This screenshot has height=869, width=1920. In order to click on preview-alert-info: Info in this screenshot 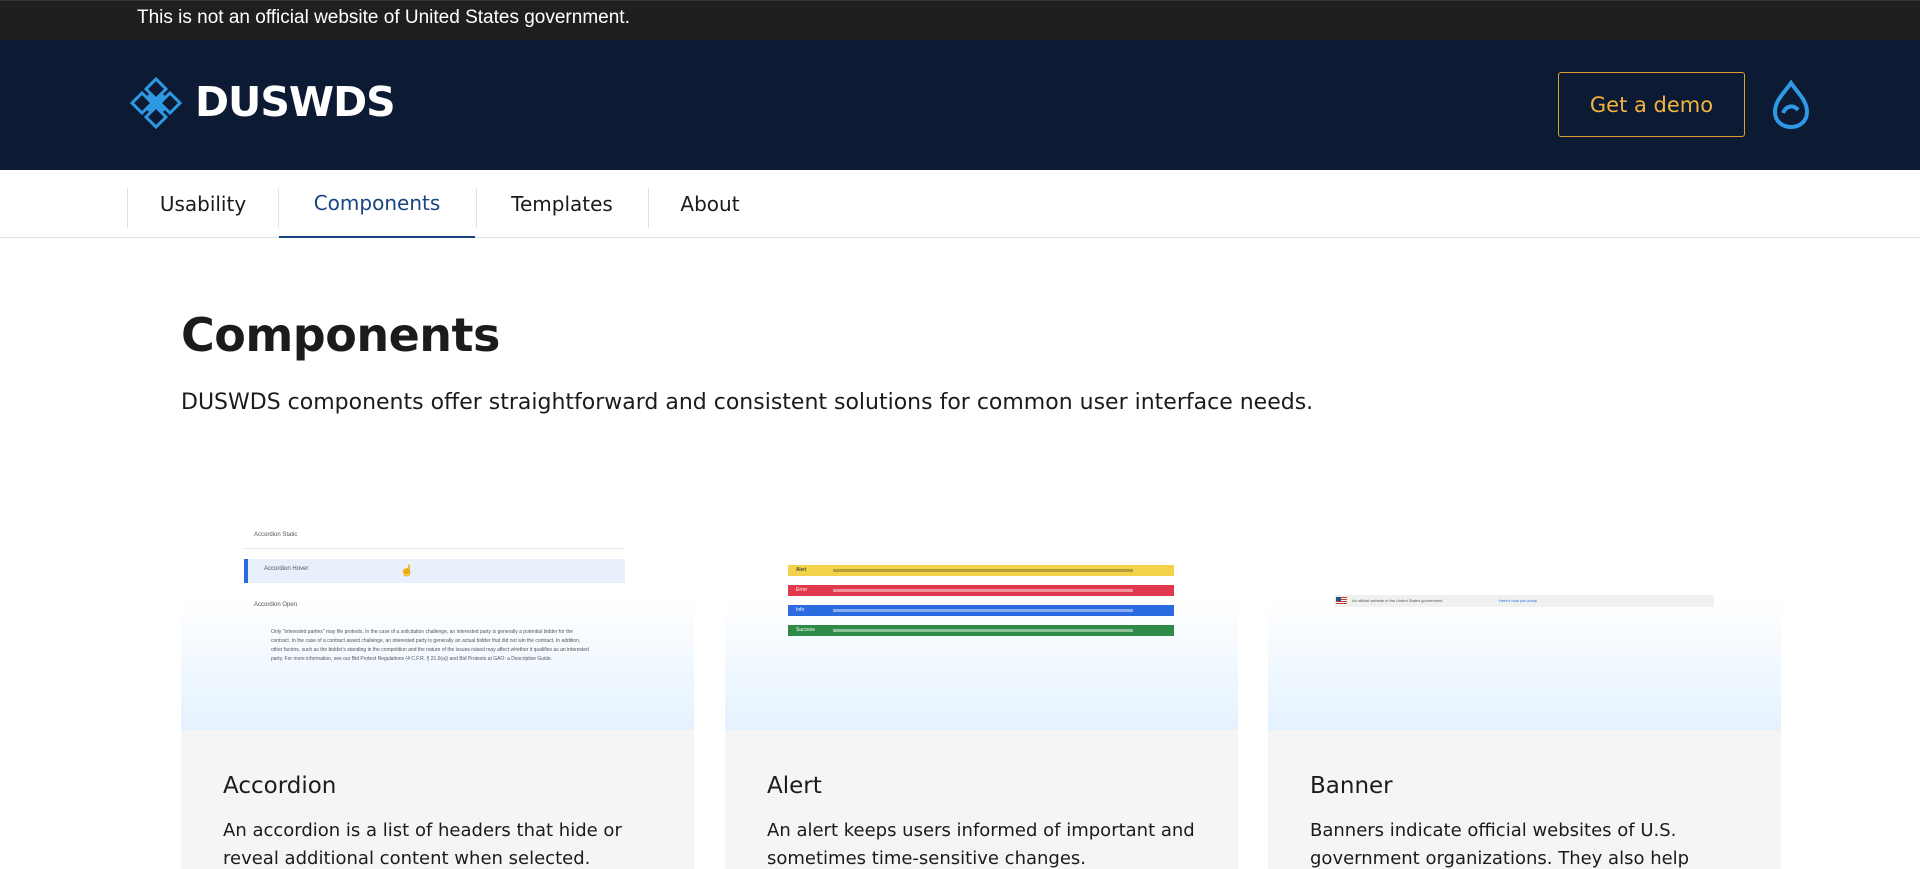, I will do `click(981, 610)`.